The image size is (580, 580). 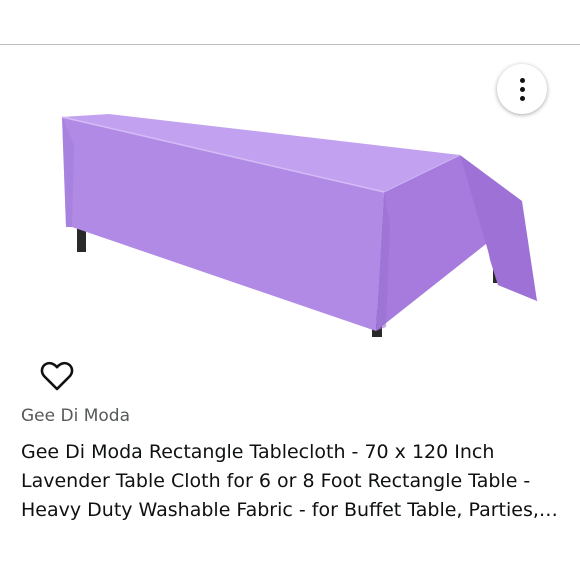 What do you see at coordinates (75, 416) in the screenshot?
I see `brand-name: Gee Di Moda` at bounding box center [75, 416].